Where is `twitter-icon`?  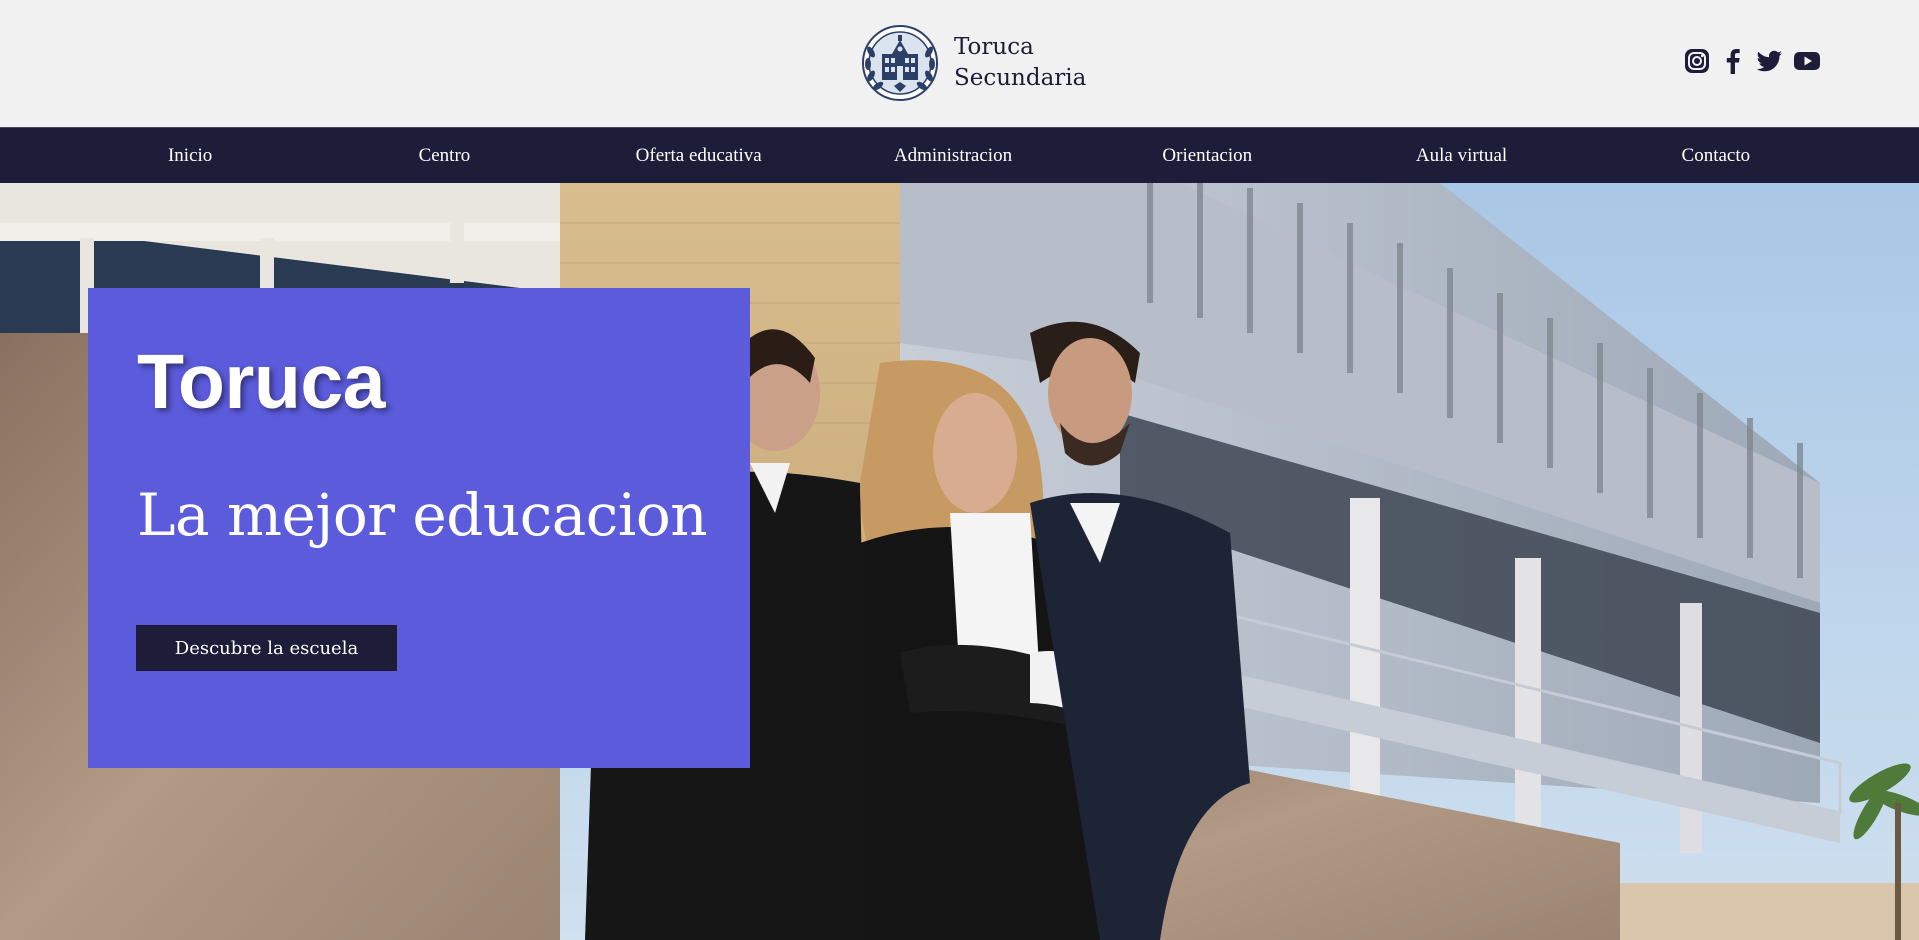 twitter-icon is located at coordinates (1769, 61).